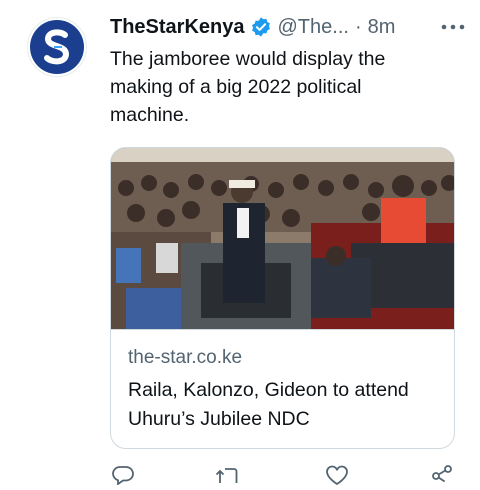 This screenshot has width=480, height=490. What do you see at coordinates (123, 477) in the screenshot?
I see `reply-icon` at bounding box center [123, 477].